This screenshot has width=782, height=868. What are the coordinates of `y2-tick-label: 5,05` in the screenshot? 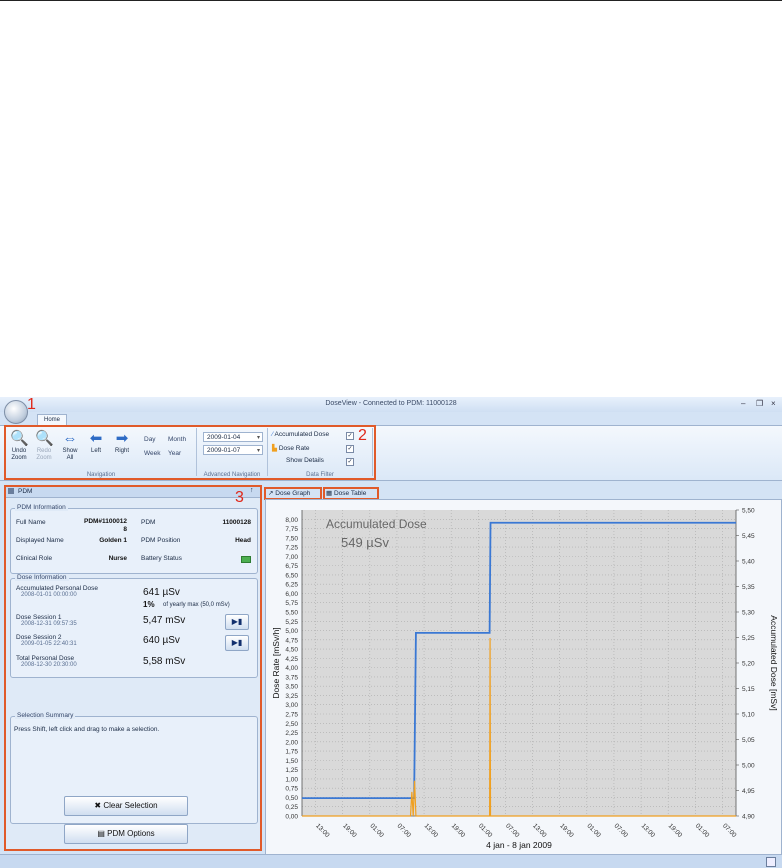 It's located at (748, 740).